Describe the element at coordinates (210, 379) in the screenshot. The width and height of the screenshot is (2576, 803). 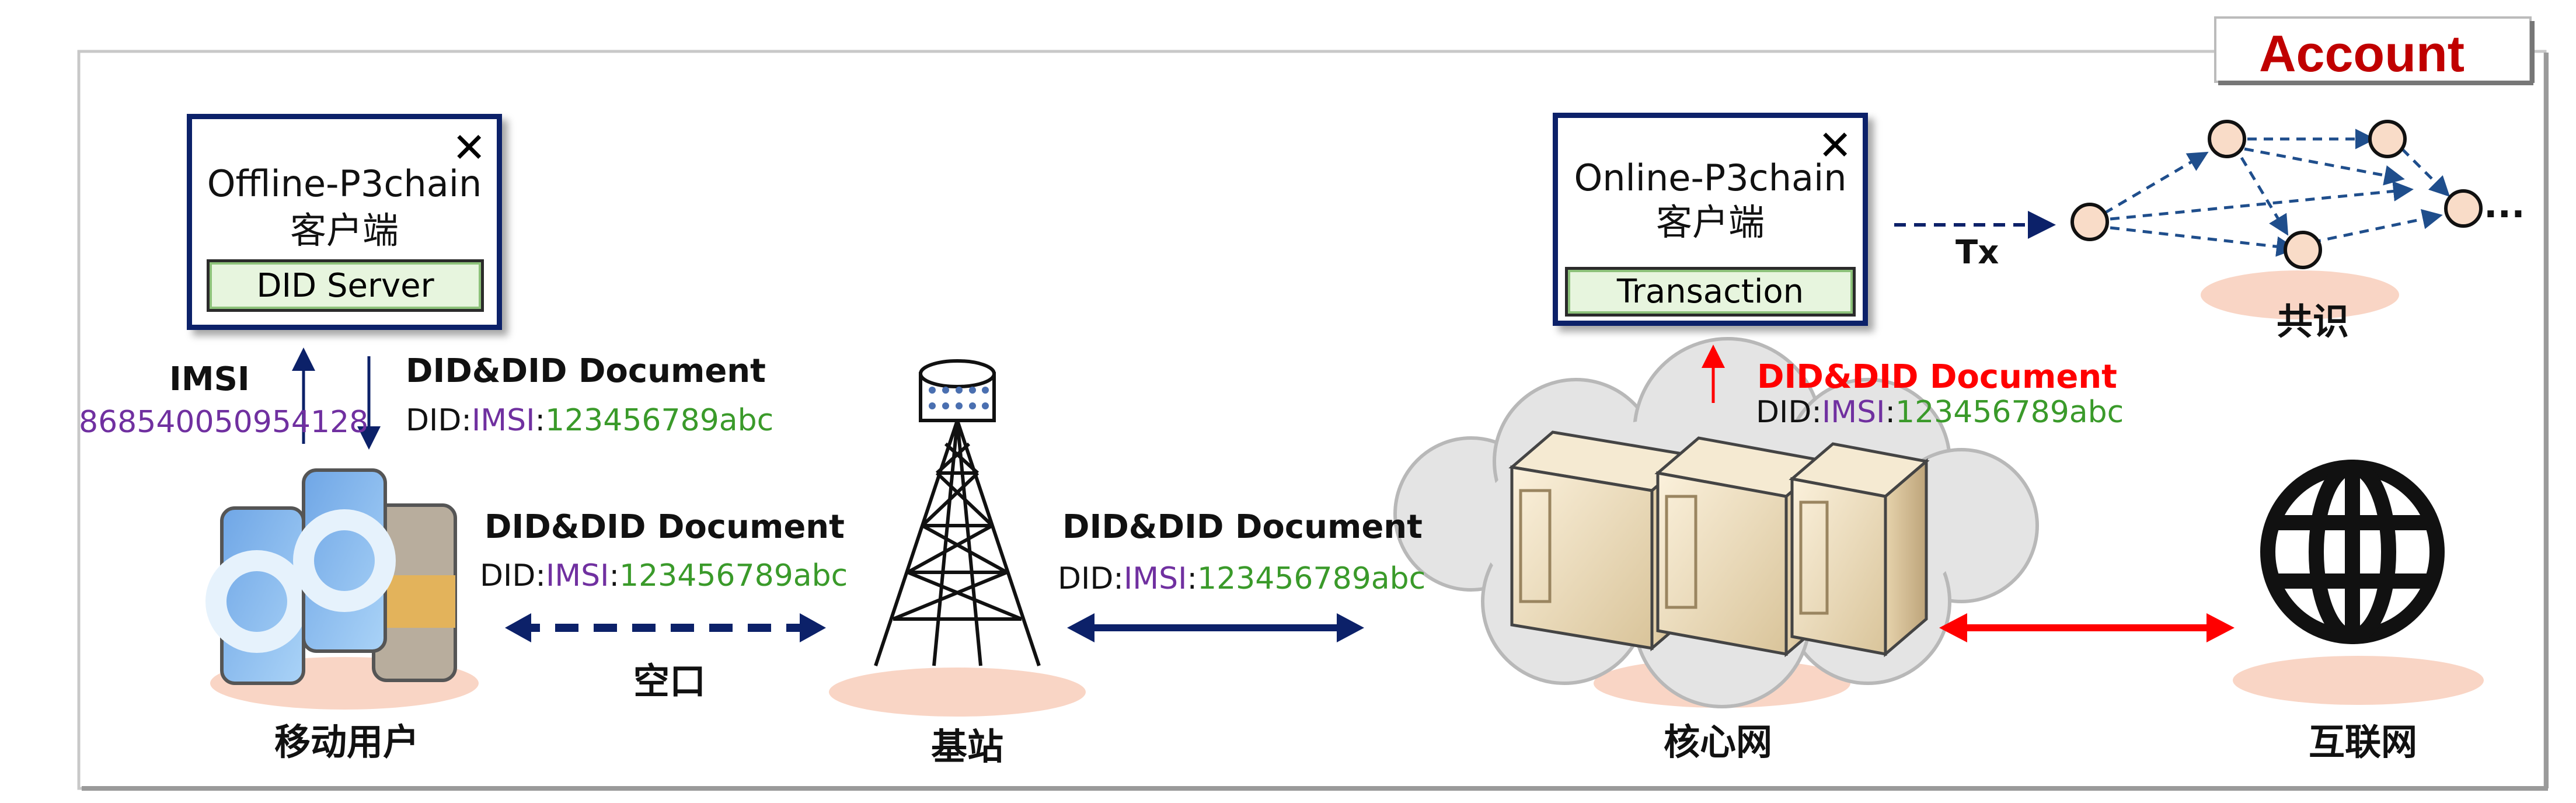
I see `imsi-label: IMSI` at that location.